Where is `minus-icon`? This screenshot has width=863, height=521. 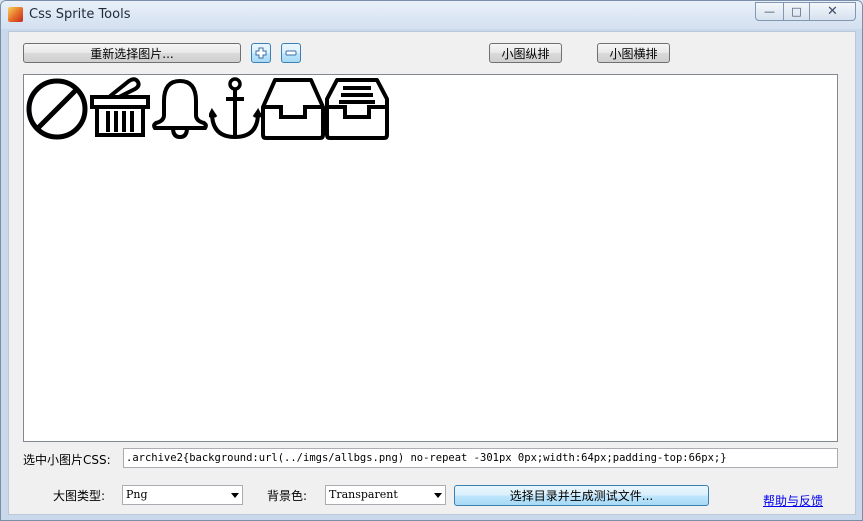
minus-icon is located at coordinates (291, 53).